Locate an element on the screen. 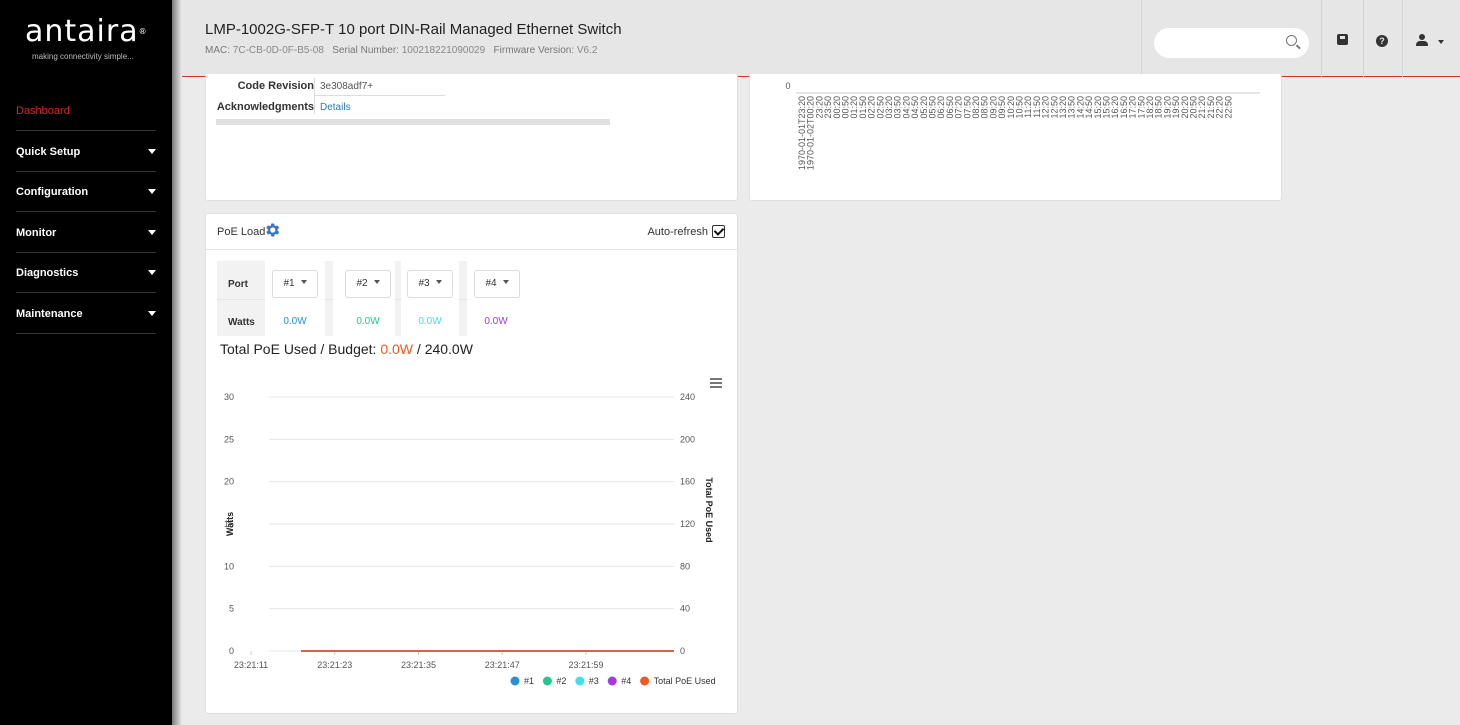  port-4-select: #4 is located at coordinates (497, 284).